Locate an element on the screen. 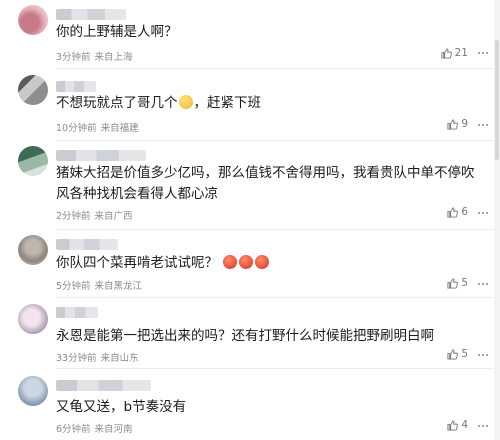 The width and height of the screenshot is (500, 440). comment-location: 来自山东 is located at coordinates (119, 358).